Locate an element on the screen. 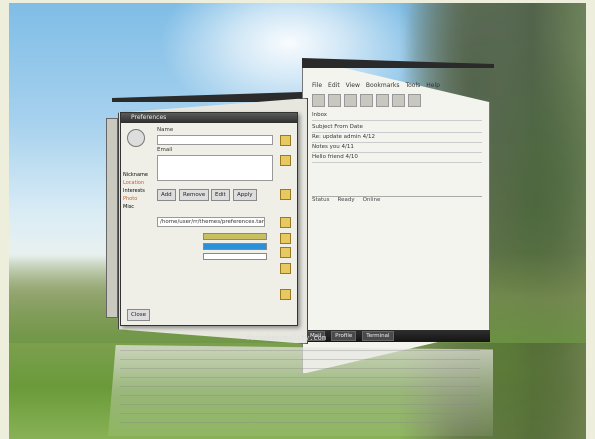 The image size is (595, 439). status-online: Online is located at coordinates (371, 200).